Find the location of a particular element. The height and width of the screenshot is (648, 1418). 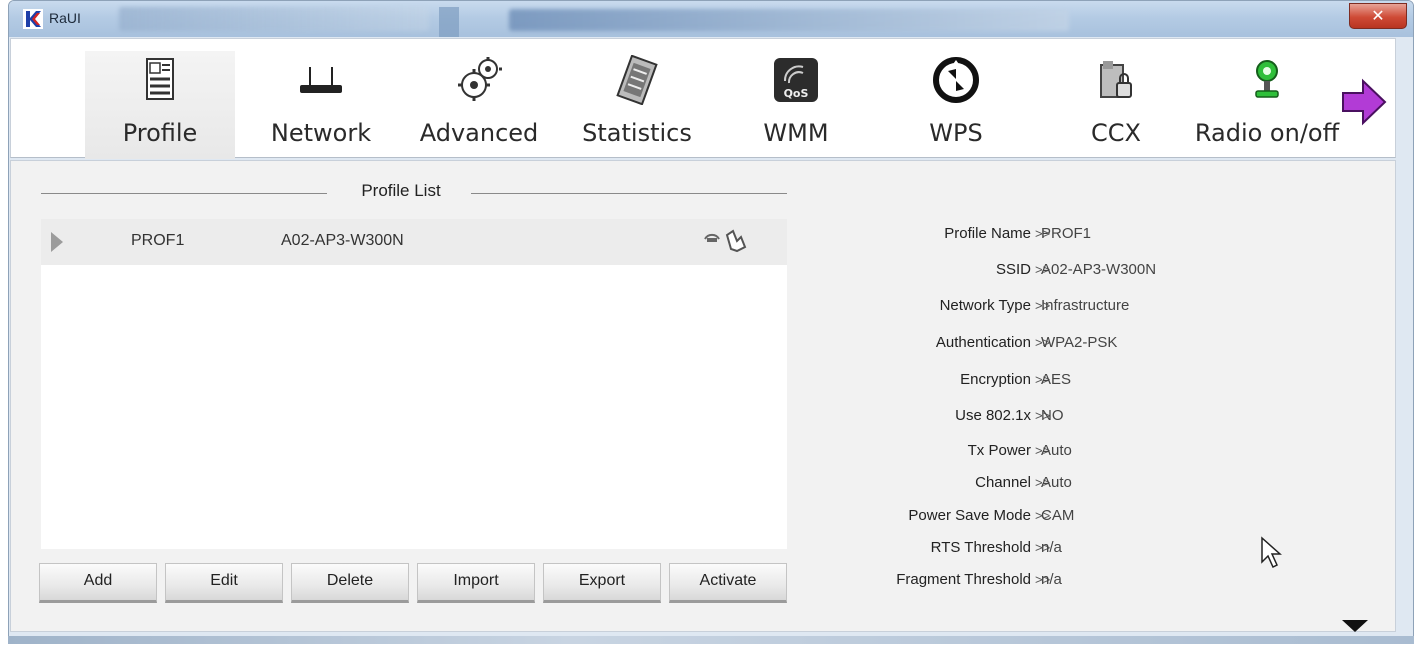

toolbar-label: Advanced is located at coordinates (479, 133).